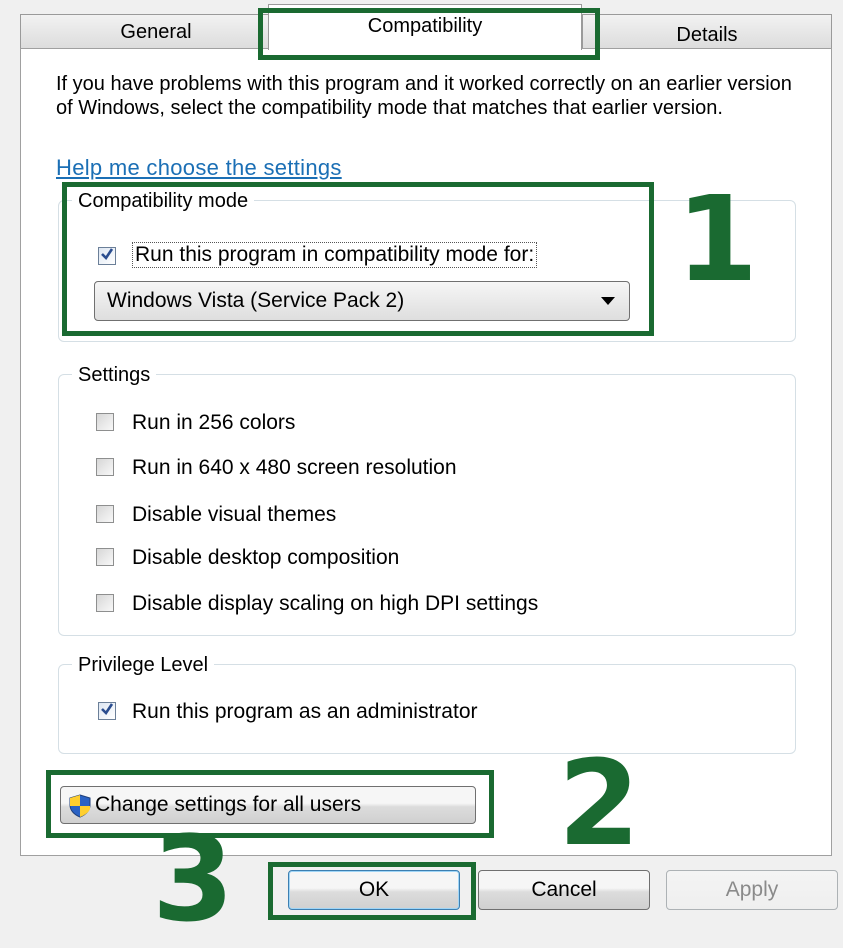  What do you see at coordinates (608, 301) in the screenshot?
I see `chevron-down-icon` at bounding box center [608, 301].